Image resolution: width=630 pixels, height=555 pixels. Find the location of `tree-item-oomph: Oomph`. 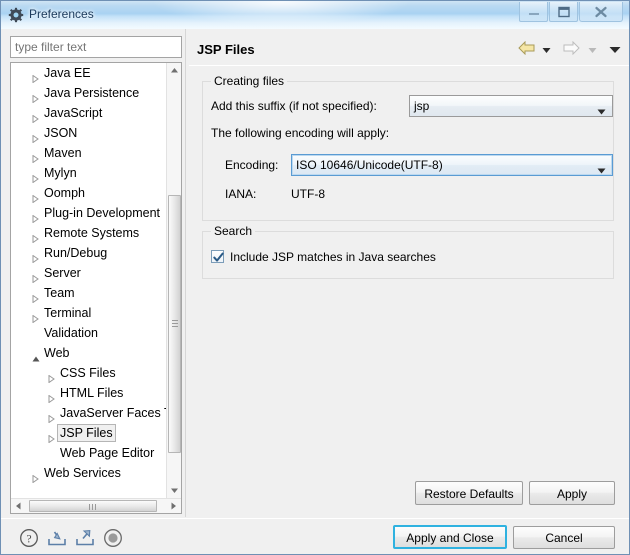

tree-item-oomph: Oomph is located at coordinates (89, 193).